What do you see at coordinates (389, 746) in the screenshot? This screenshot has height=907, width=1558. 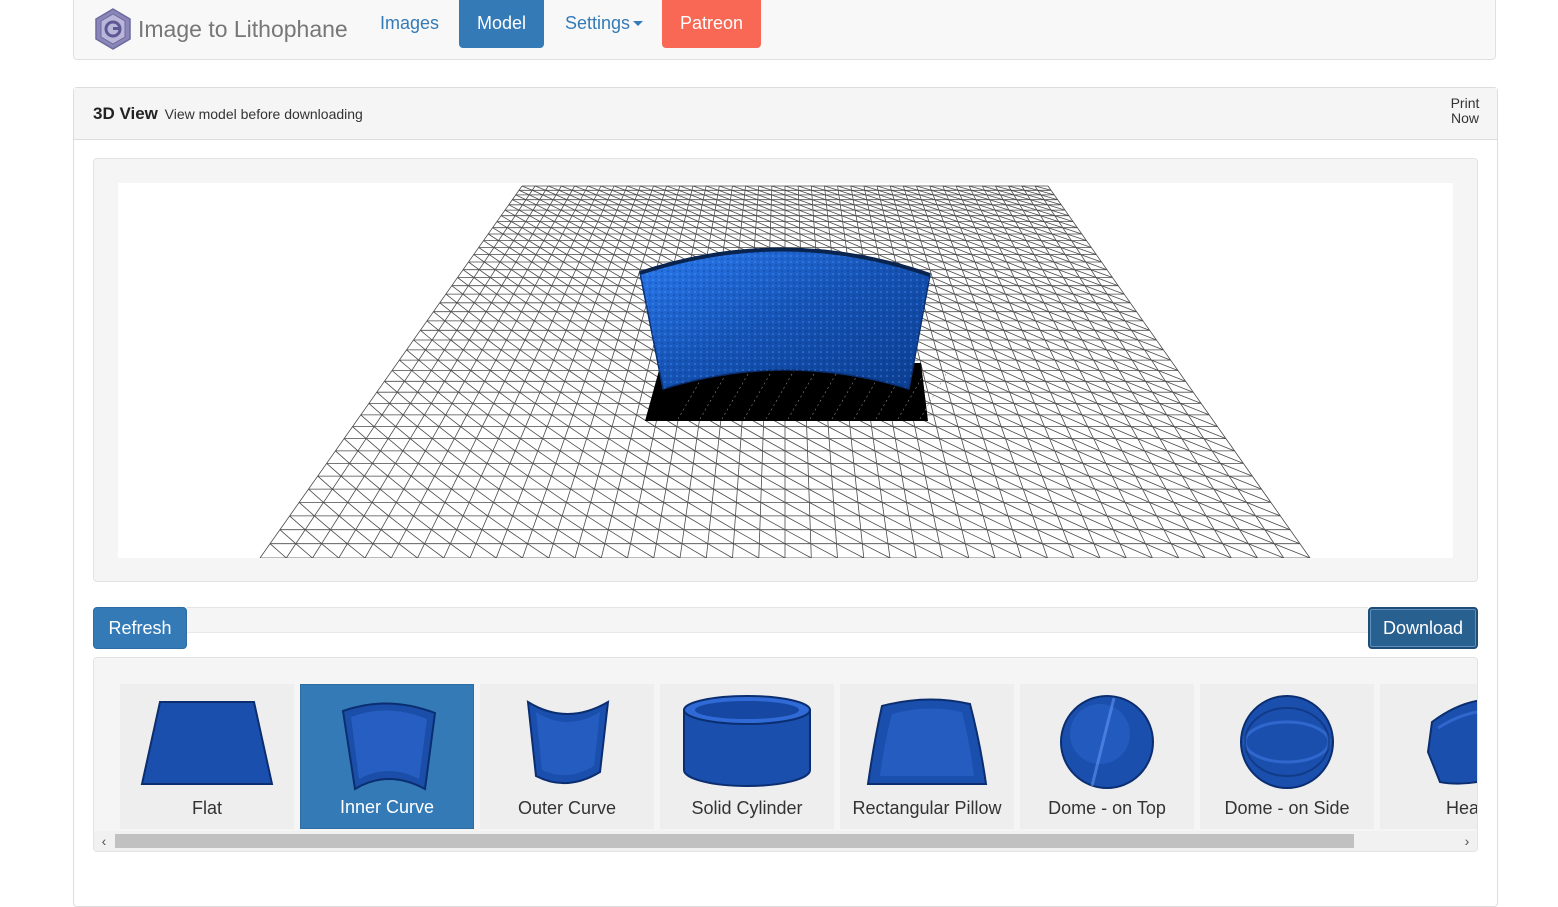 I see `inner-curve-shape-icon` at bounding box center [389, 746].